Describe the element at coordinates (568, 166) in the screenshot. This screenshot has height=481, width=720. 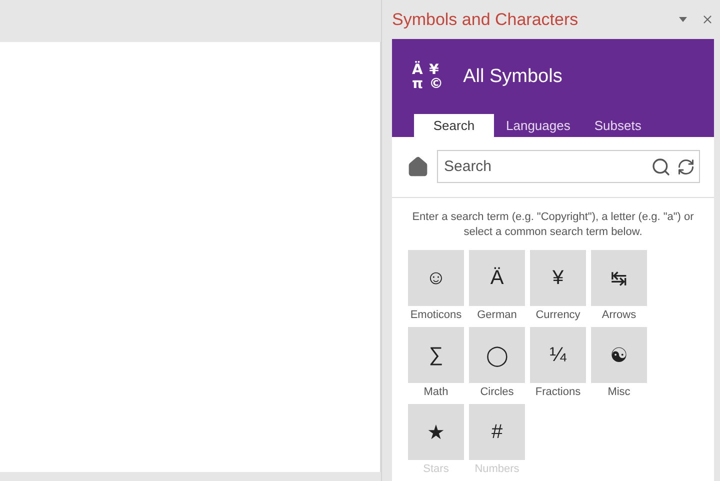
I see `search-field: Search` at that location.